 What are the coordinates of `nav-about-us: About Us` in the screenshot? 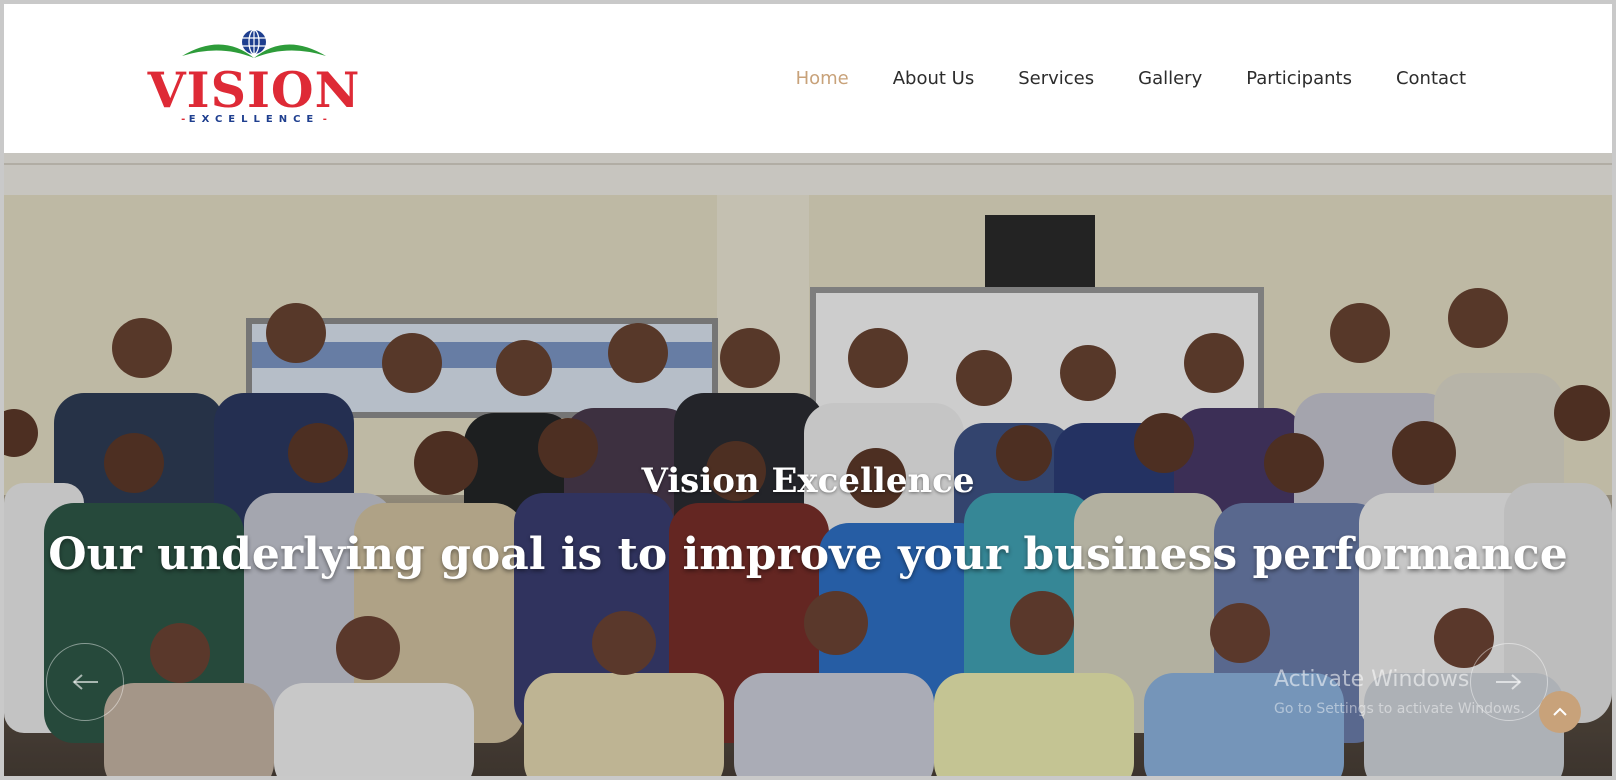 It's located at (934, 78).